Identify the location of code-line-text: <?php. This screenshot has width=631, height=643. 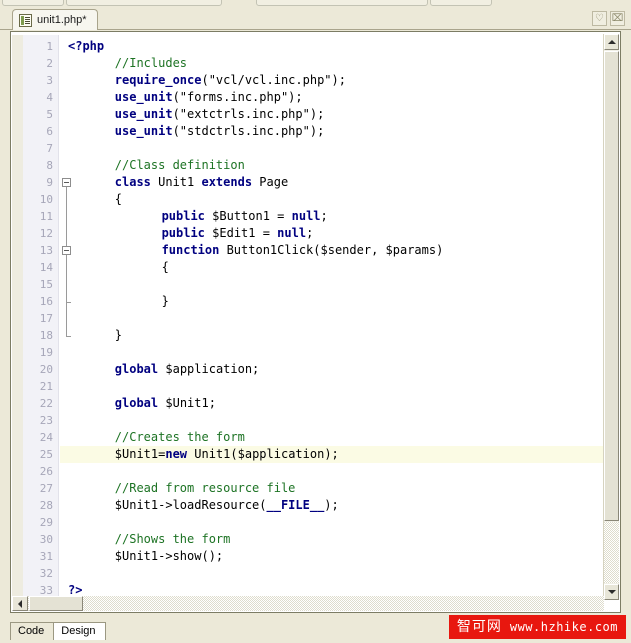
(86, 46).